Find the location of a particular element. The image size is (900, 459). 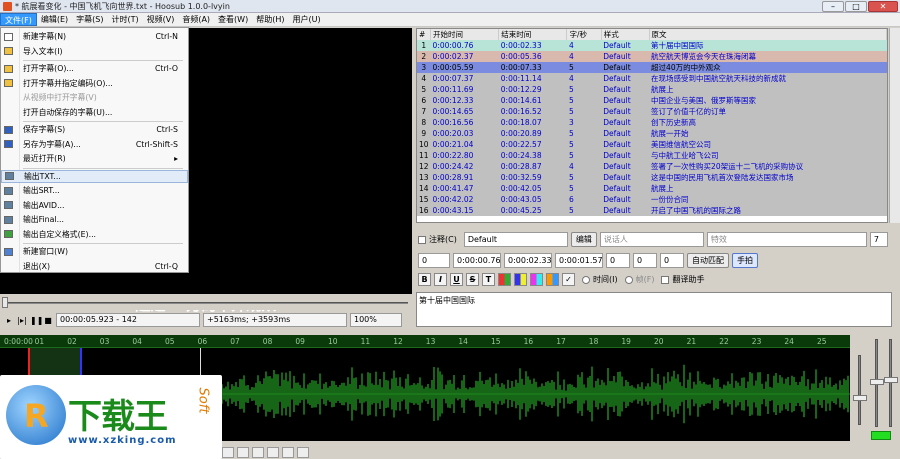

style-select: Default is located at coordinates (515, 239).